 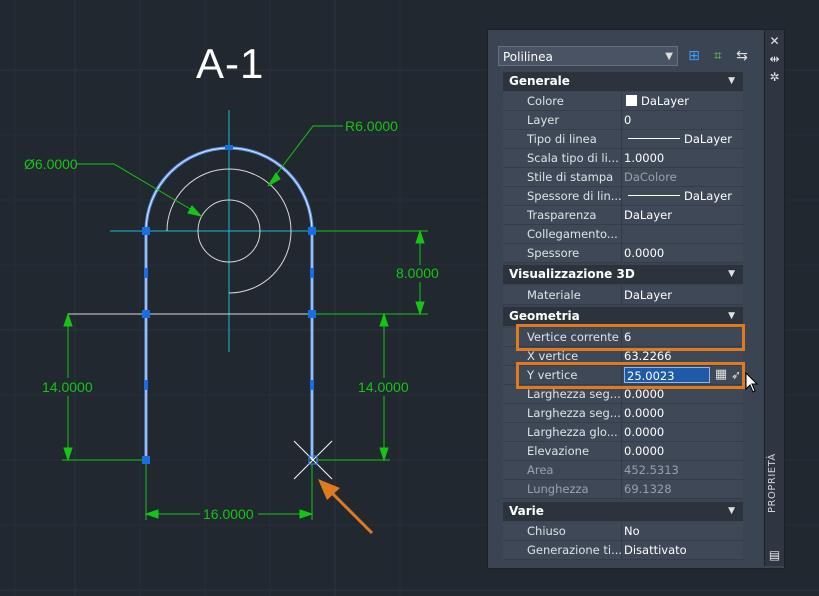 What do you see at coordinates (623, 356) in the screenshot?
I see `prop-row-x-vertice: X vertice 63.2266` at bounding box center [623, 356].